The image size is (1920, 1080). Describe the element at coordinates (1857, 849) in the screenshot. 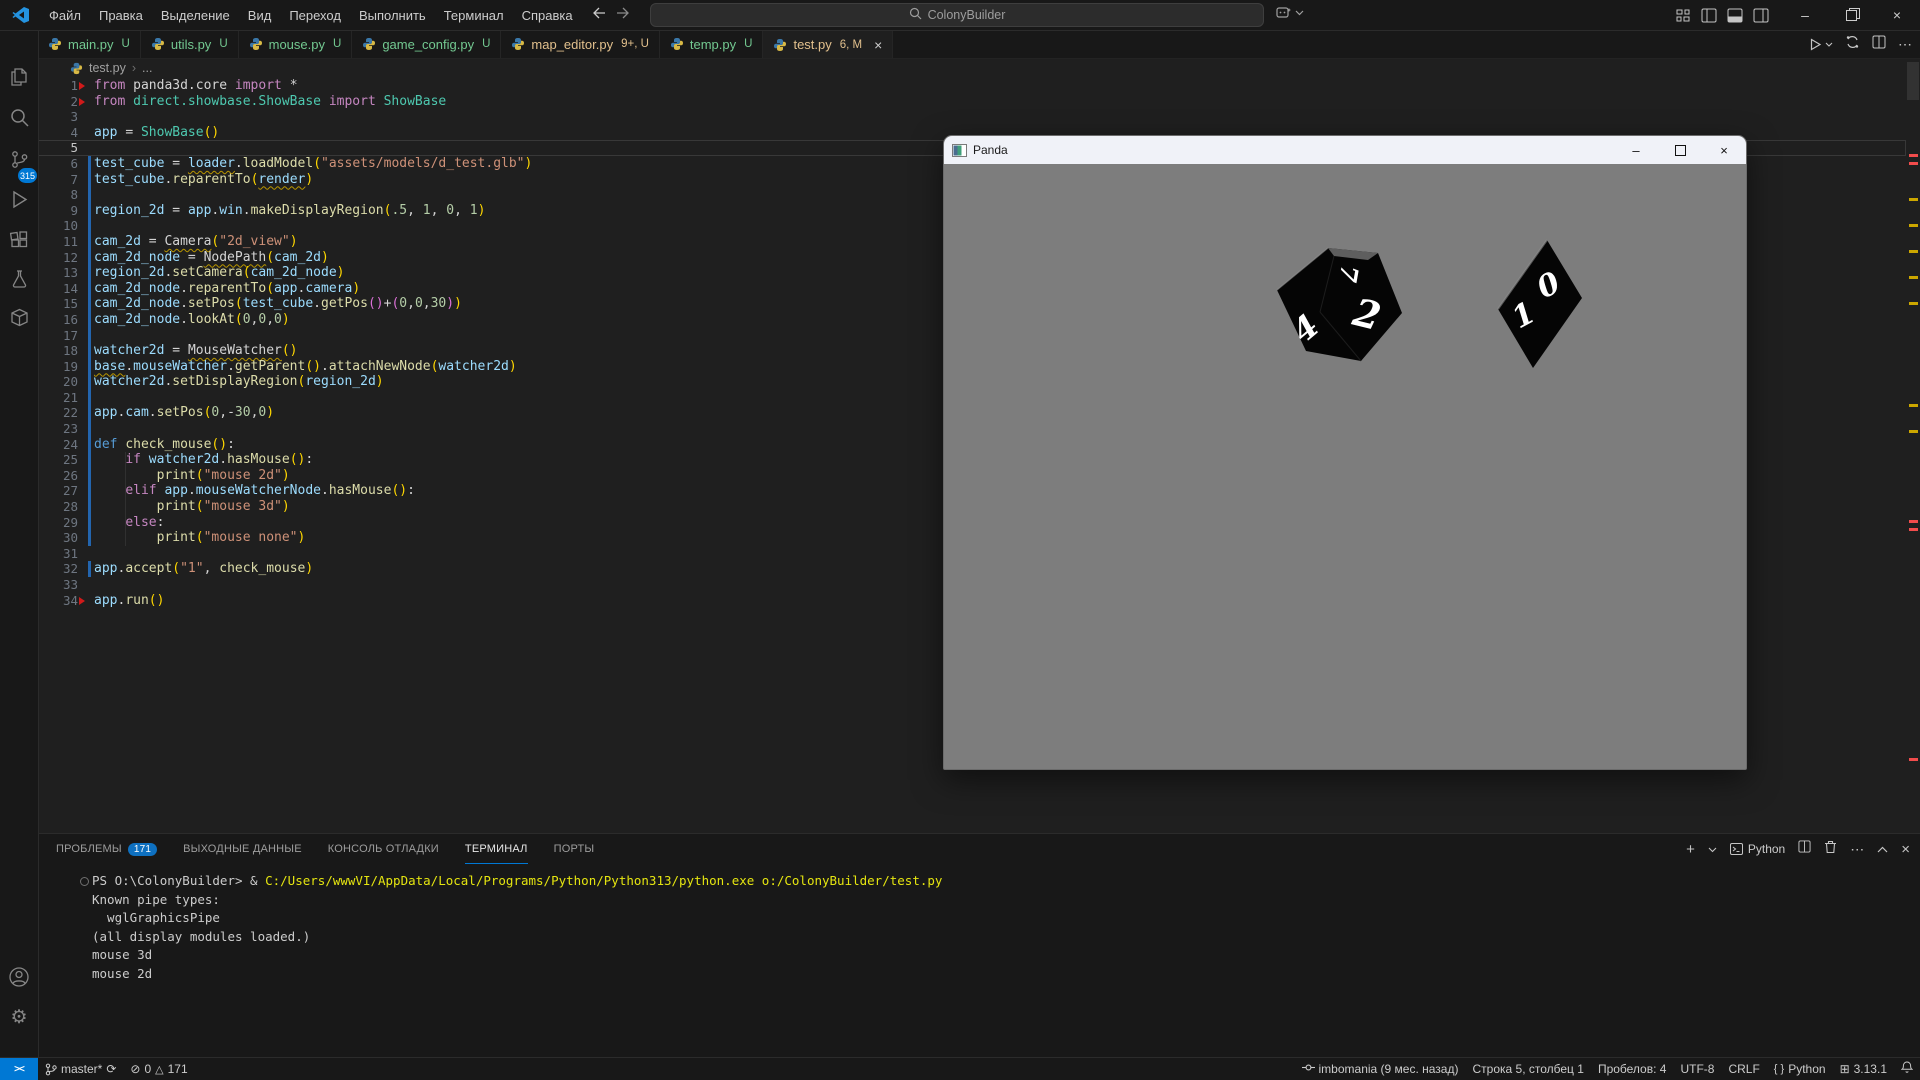

I see `panel-more-actions-icon: ⋯` at that location.